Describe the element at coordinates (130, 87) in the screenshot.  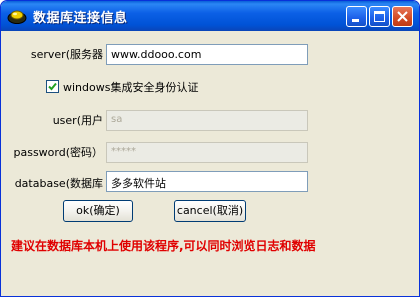
I see `windows-auth-label: windows集成安全身份认证` at that location.